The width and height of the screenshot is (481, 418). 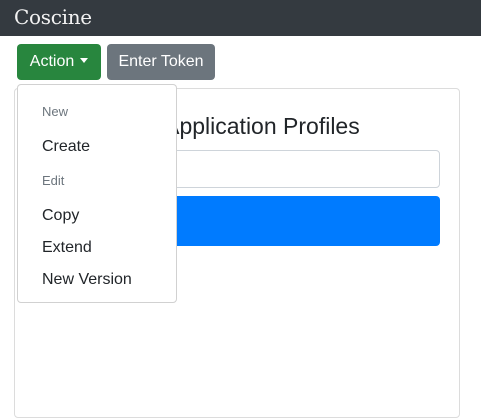 I want to click on page-title-text: Application Profiles, so click(x=262, y=126).